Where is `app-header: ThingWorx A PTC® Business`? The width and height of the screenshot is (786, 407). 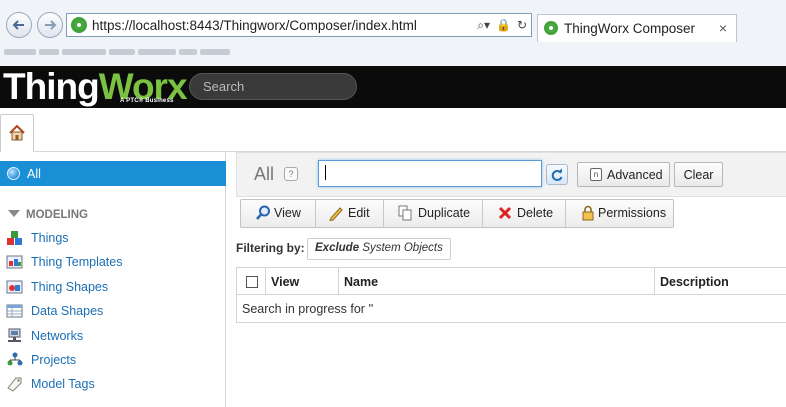 app-header: ThingWorx A PTC® Business is located at coordinates (393, 87).